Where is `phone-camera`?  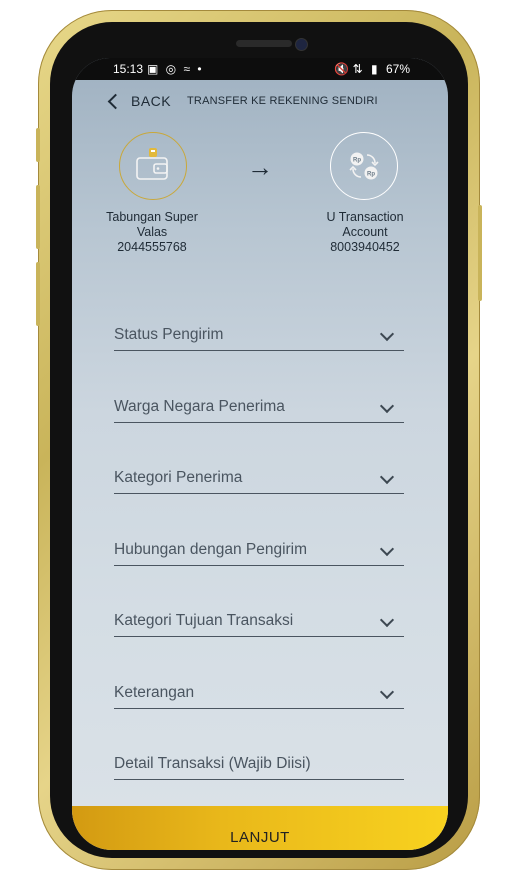
phone-camera is located at coordinates (301, 44).